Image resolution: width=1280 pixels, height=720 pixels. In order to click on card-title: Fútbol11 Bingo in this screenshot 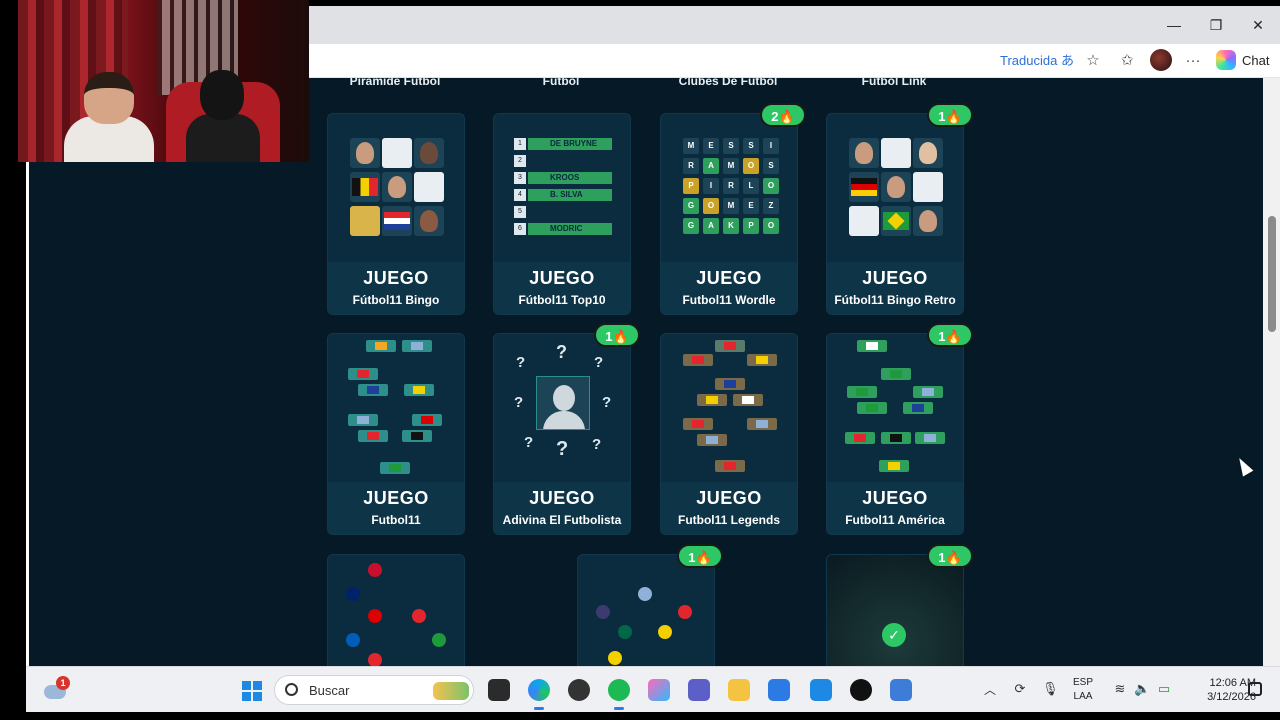, I will do `click(396, 300)`.